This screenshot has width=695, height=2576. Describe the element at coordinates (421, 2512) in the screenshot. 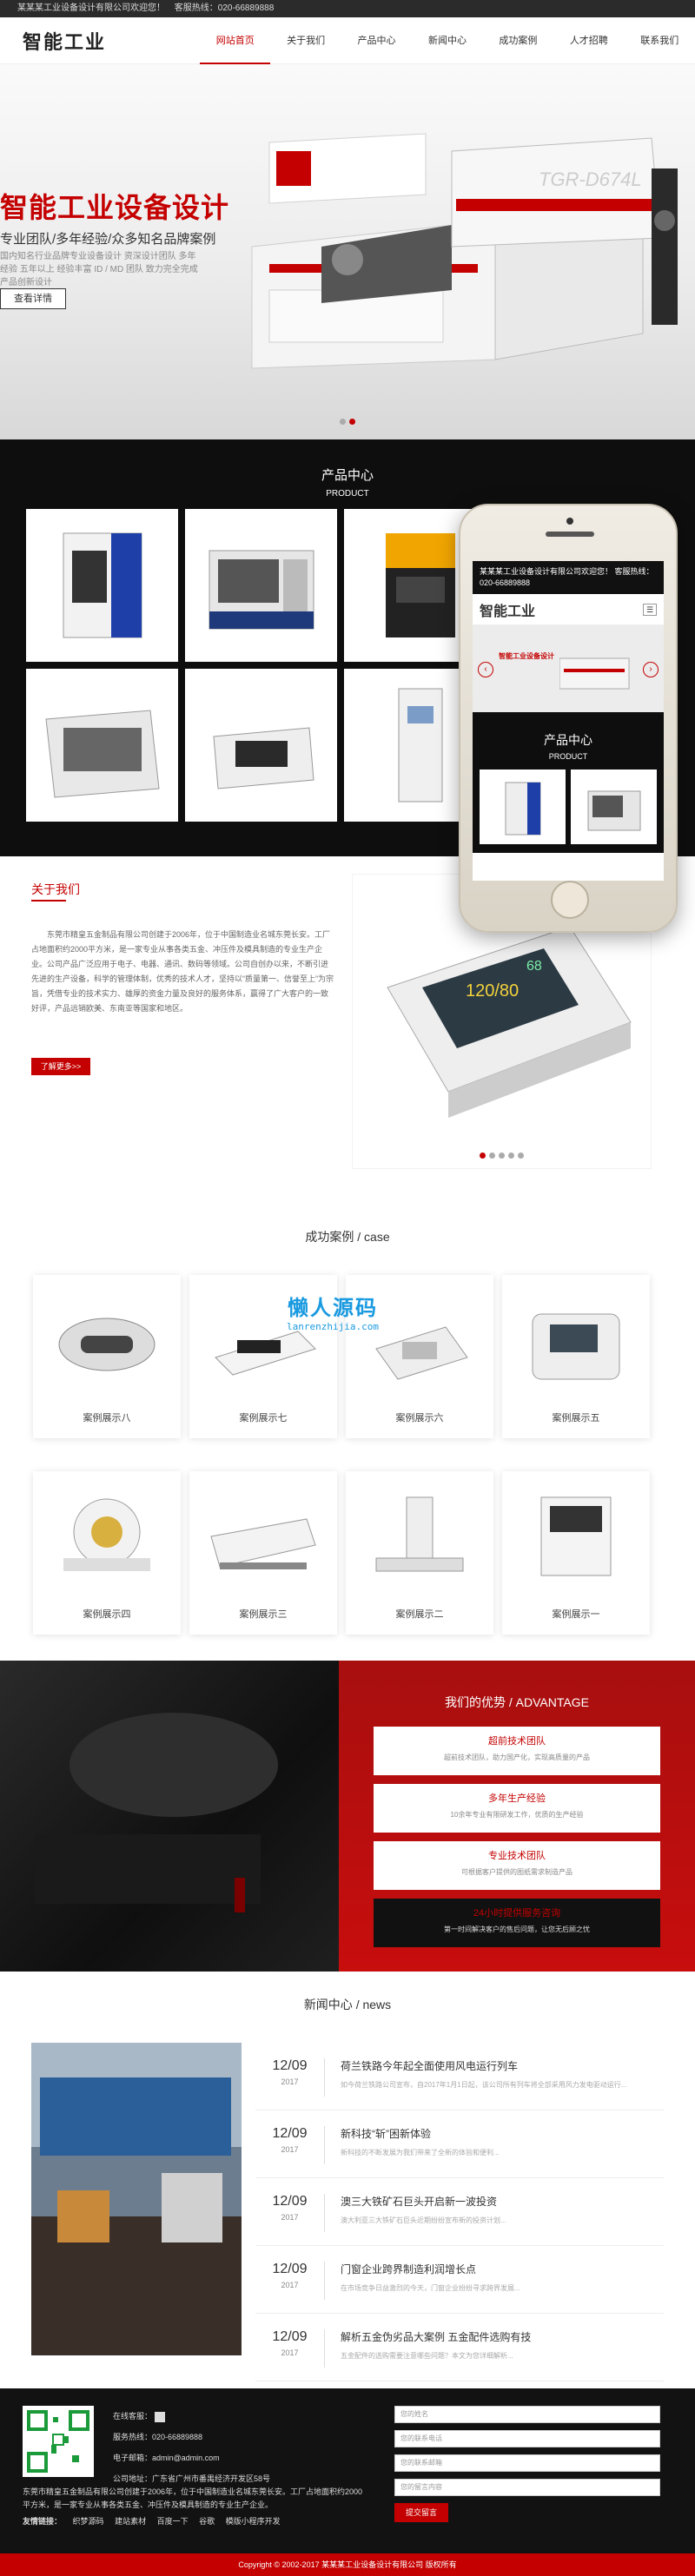

I see `submit-message-button: 提交留言` at that location.